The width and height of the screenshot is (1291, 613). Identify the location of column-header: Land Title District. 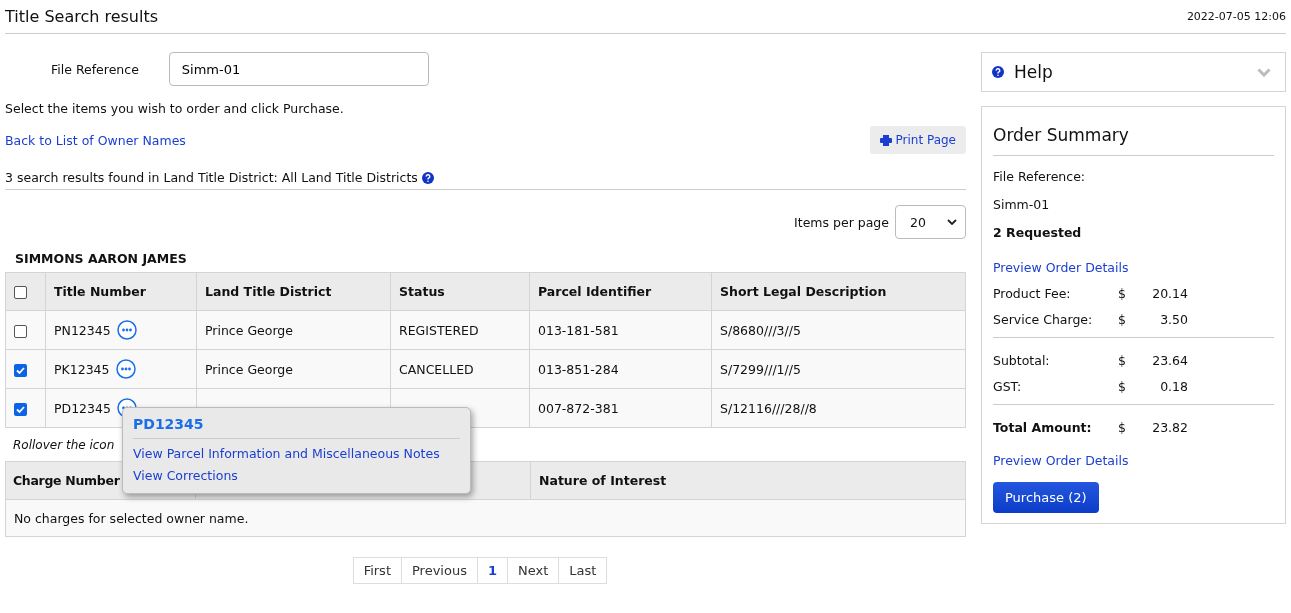
(293, 291).